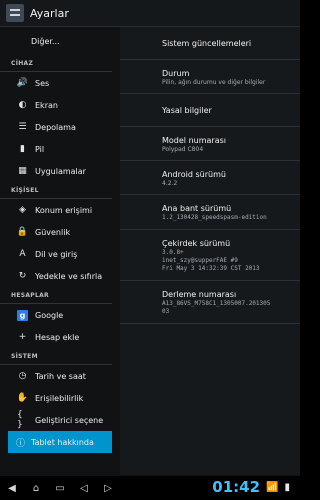 The image size is (320, 500). I want to click on sidebar-item-accessibility: ✋ Erişilebilirlik, so click(56, 398).